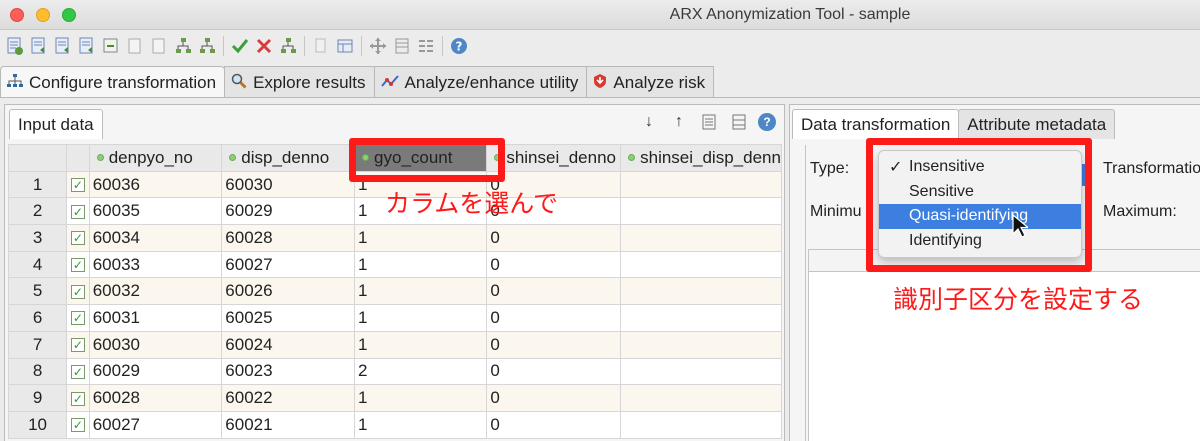 The image size is (1200, 441). I want to click on list-view-icon, so click(402, 46).